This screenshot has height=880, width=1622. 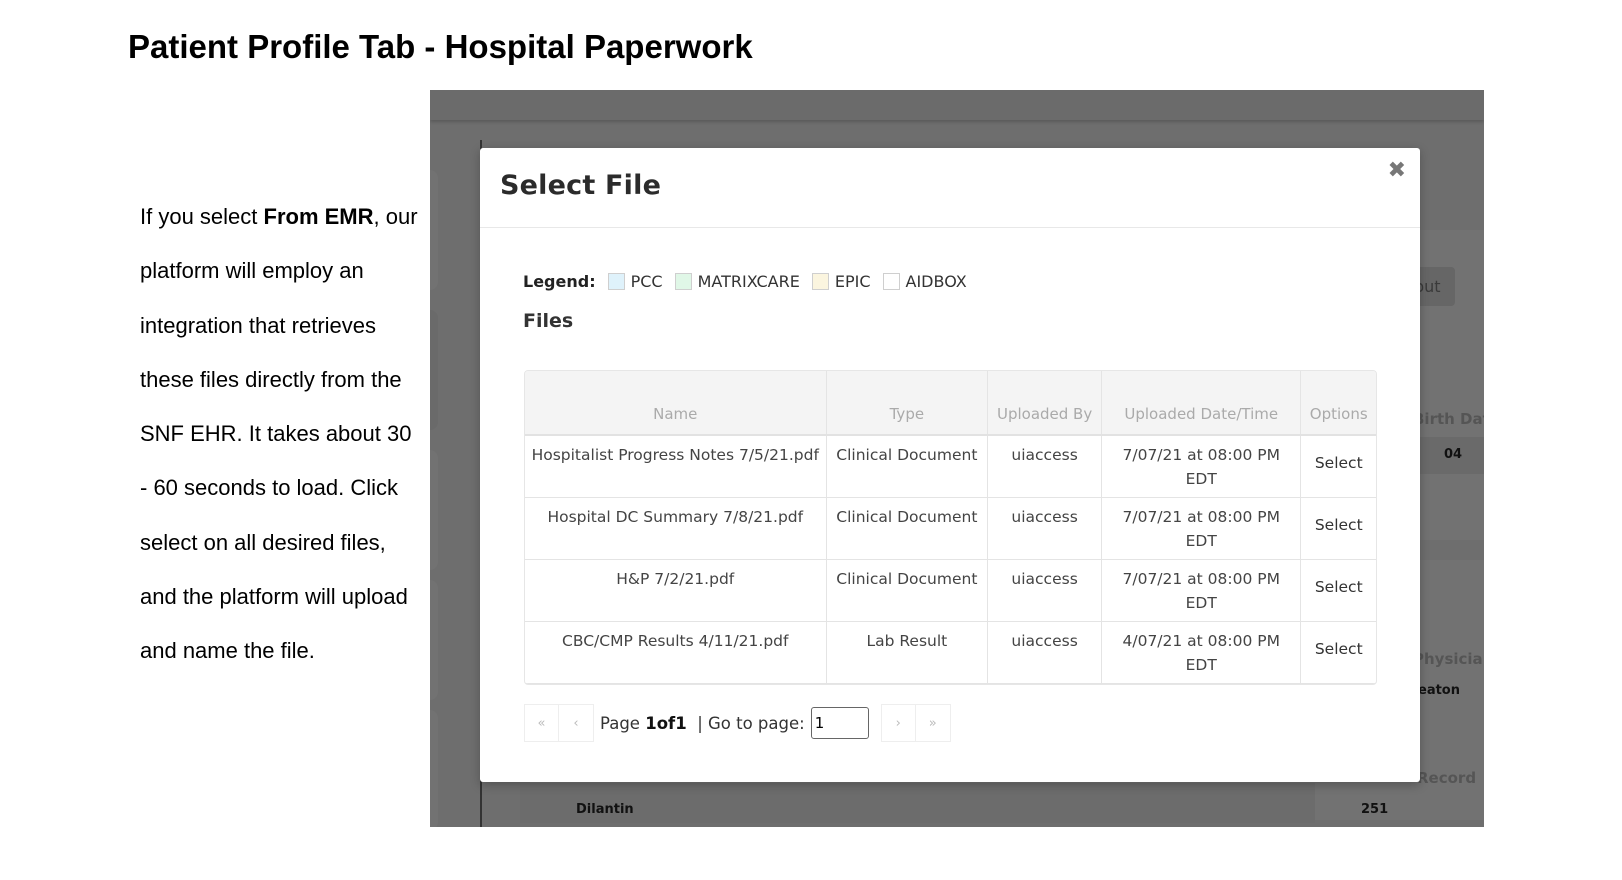 What do you see at coordinates (683, 281) in the screenshot?
I see `legend-swatch-matrixcare` at bounding box center [683, 281].